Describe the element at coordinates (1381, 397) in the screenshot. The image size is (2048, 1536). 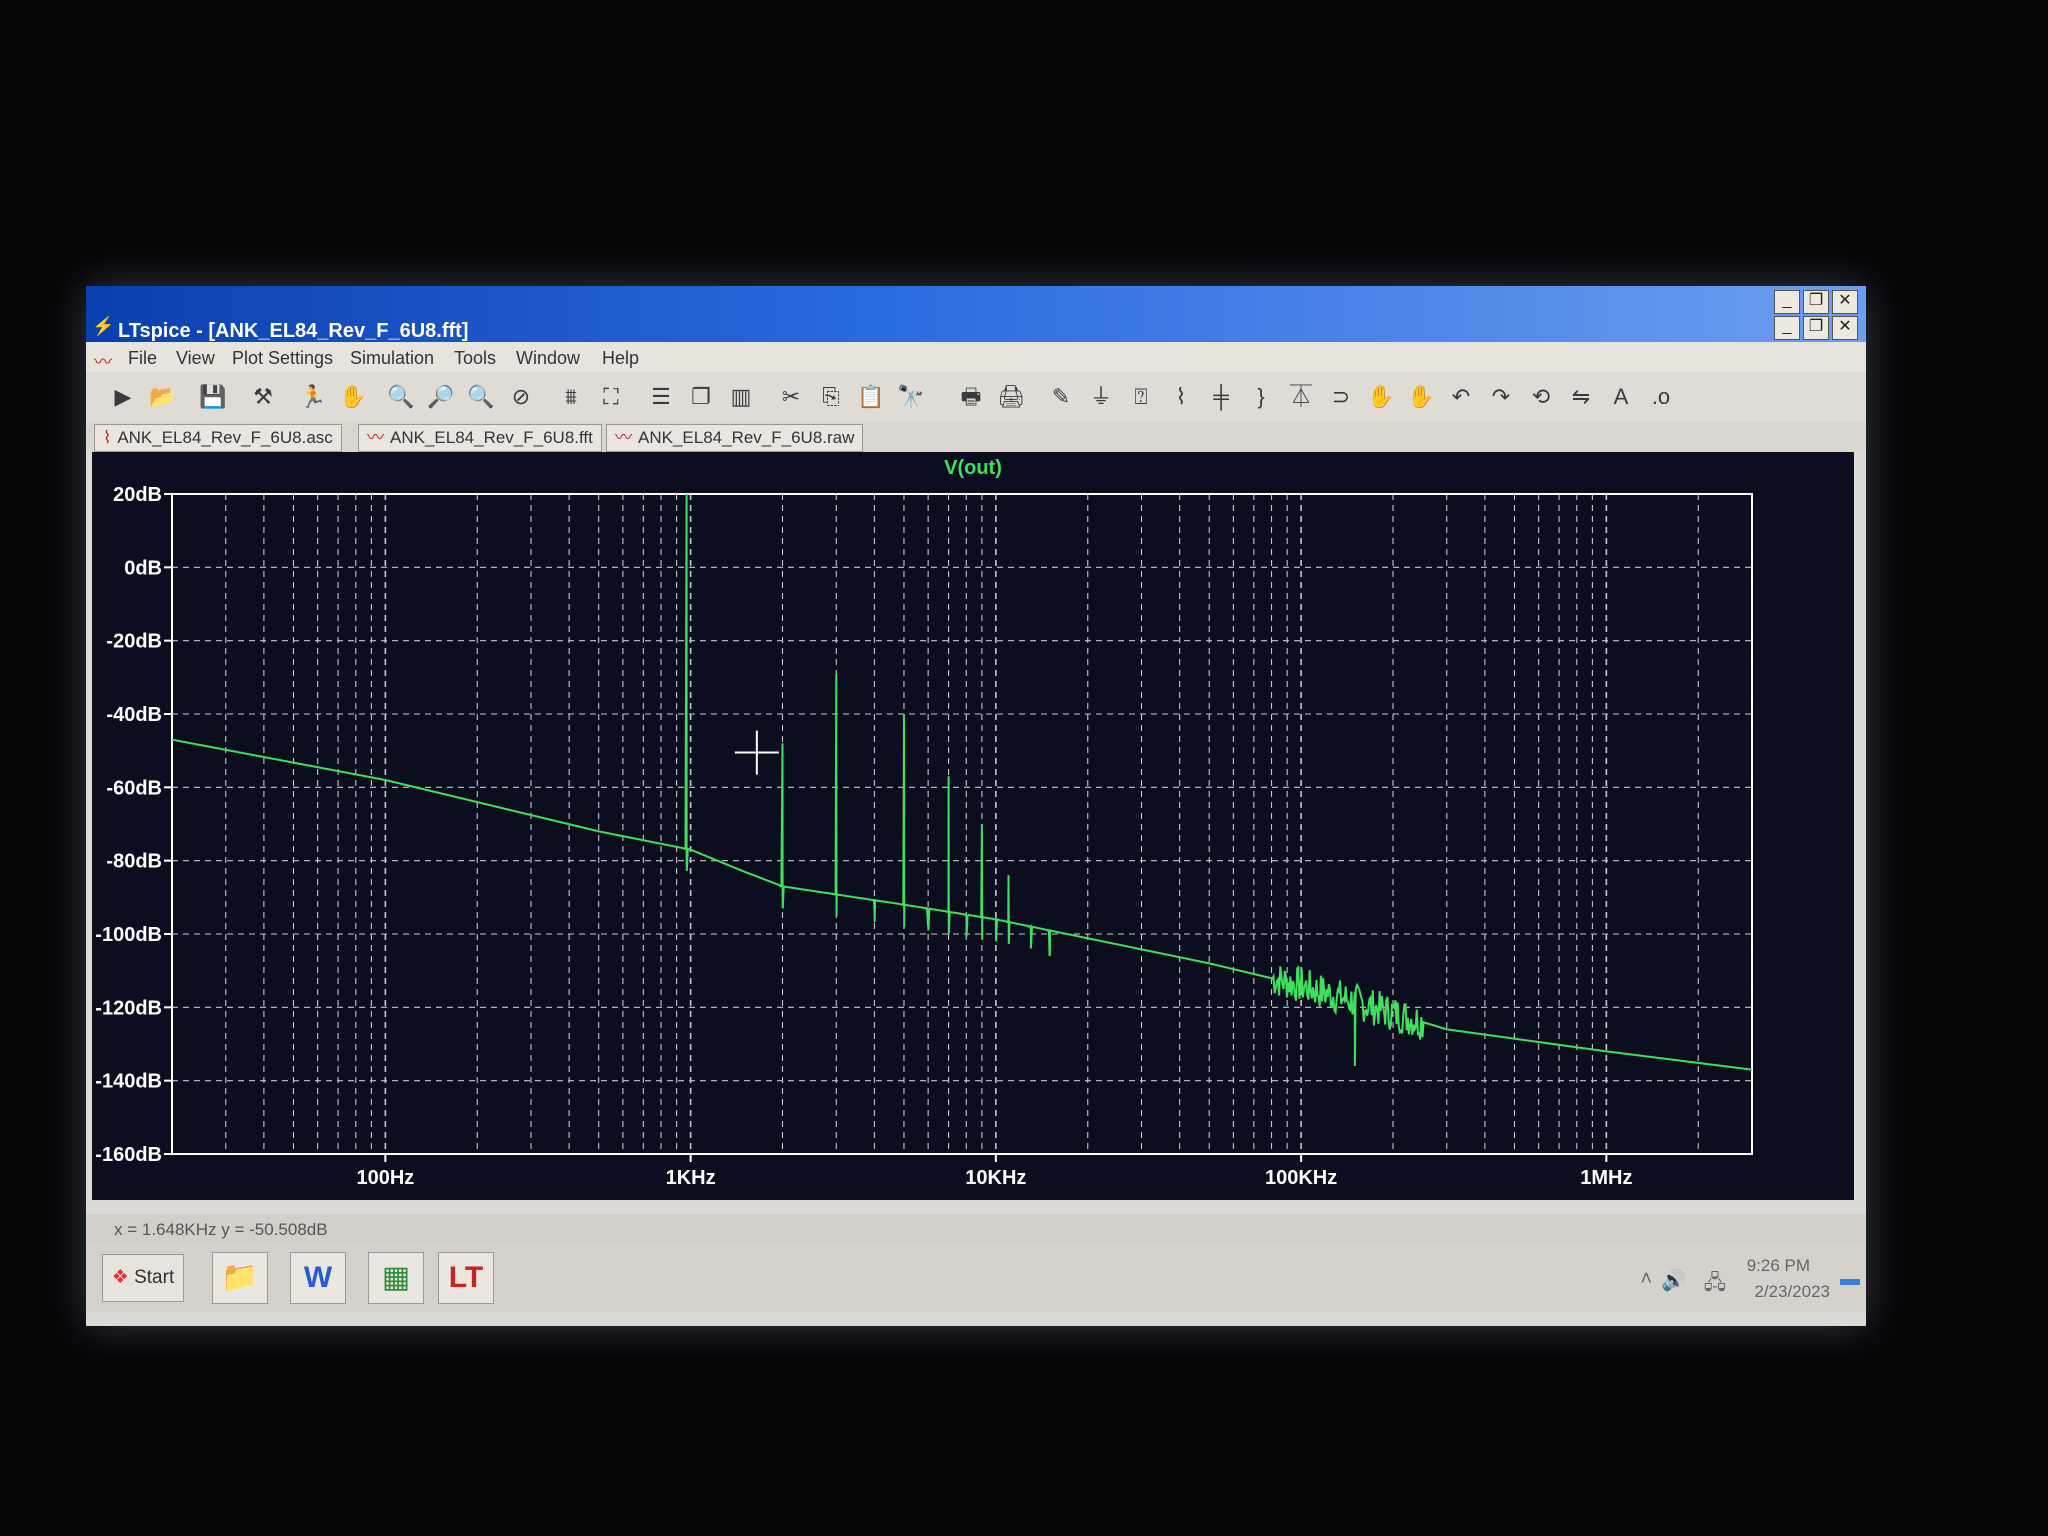
I see `move-icon: ✋` at that location.